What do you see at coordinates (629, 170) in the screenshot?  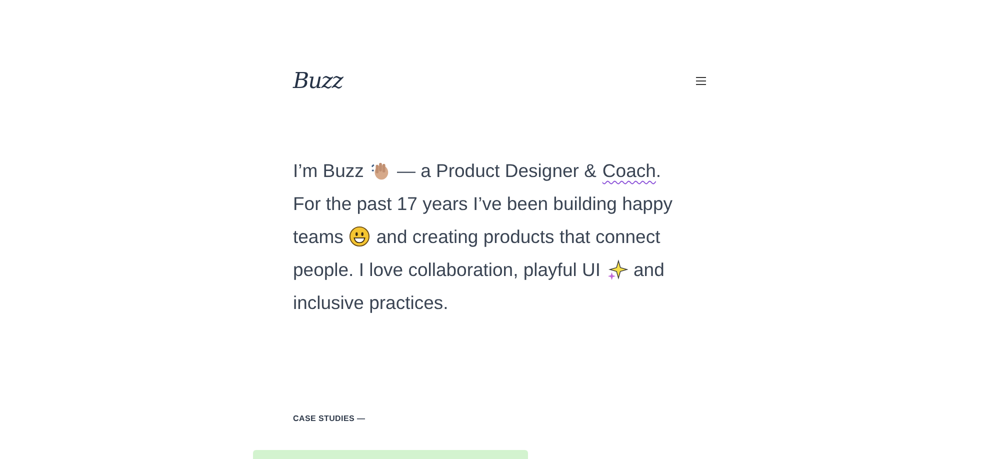 I see `coach-link: Coach` at bounding box center [629, 170].